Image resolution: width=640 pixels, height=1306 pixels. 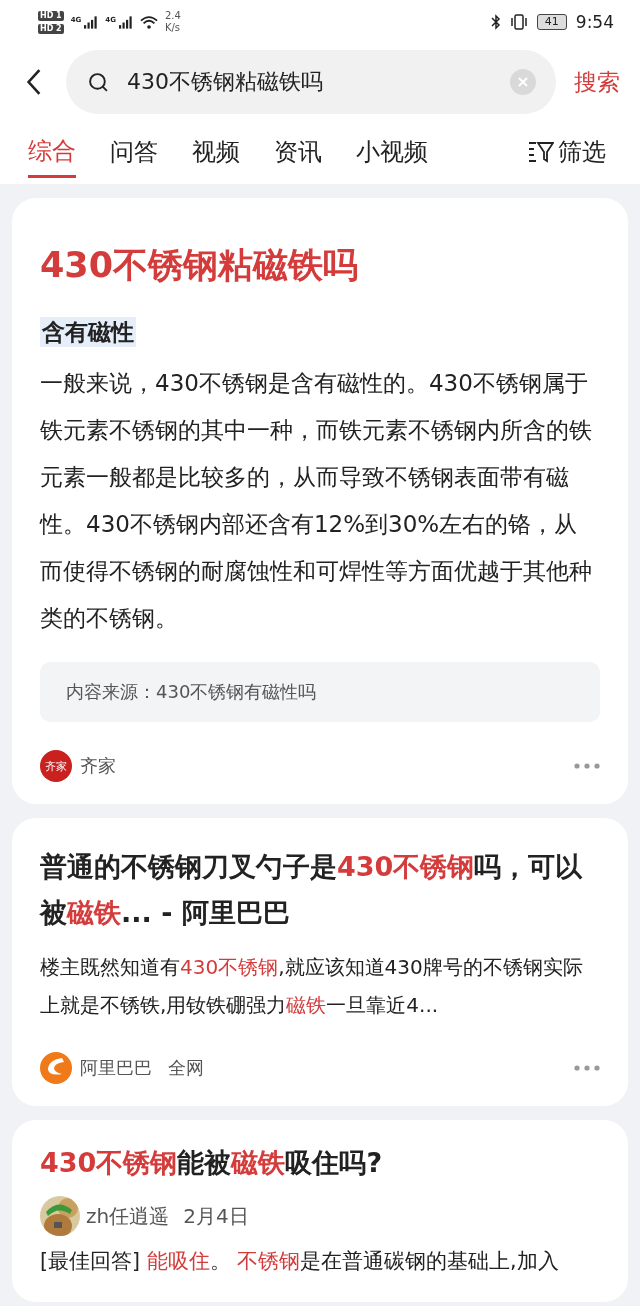 What do you see at coordinates (200, 265) in the screenshot?
I see `answer-title: 430不锈钢粘磁铁吗` at bounding box center [200, 265].